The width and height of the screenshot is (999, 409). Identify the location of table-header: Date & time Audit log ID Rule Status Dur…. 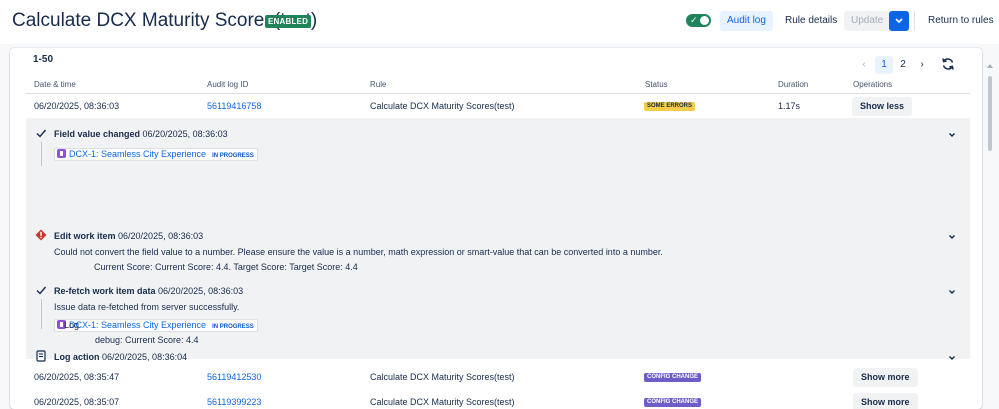
(498, 87).